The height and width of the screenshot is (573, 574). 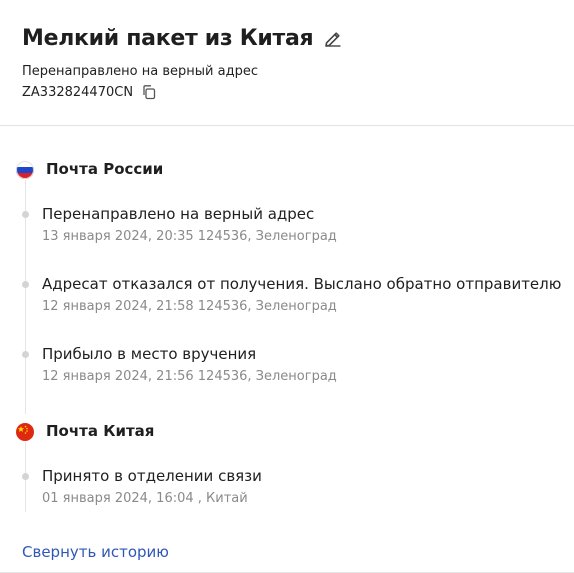 What do you see at coordinates (78, 92) in the screenshot?
I see `tracking-number: ZA332824470CN` at bounding box center [78, 92].